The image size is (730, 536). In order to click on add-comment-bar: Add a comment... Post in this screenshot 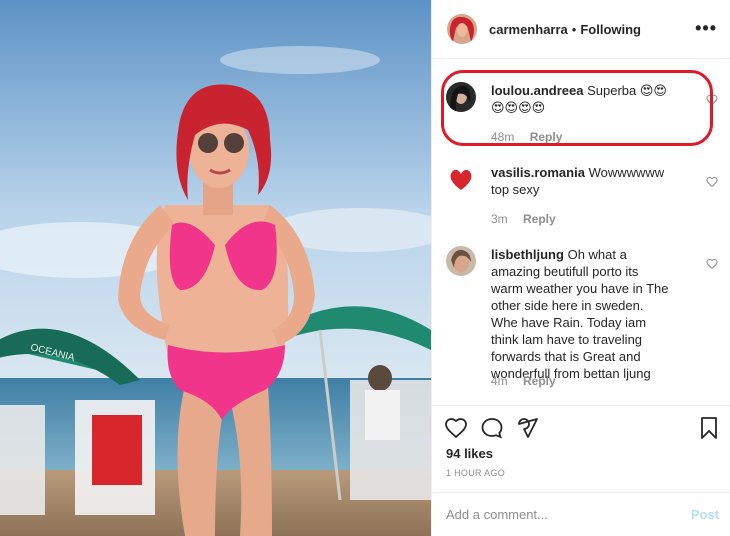, I will do `click(581, 514)`.